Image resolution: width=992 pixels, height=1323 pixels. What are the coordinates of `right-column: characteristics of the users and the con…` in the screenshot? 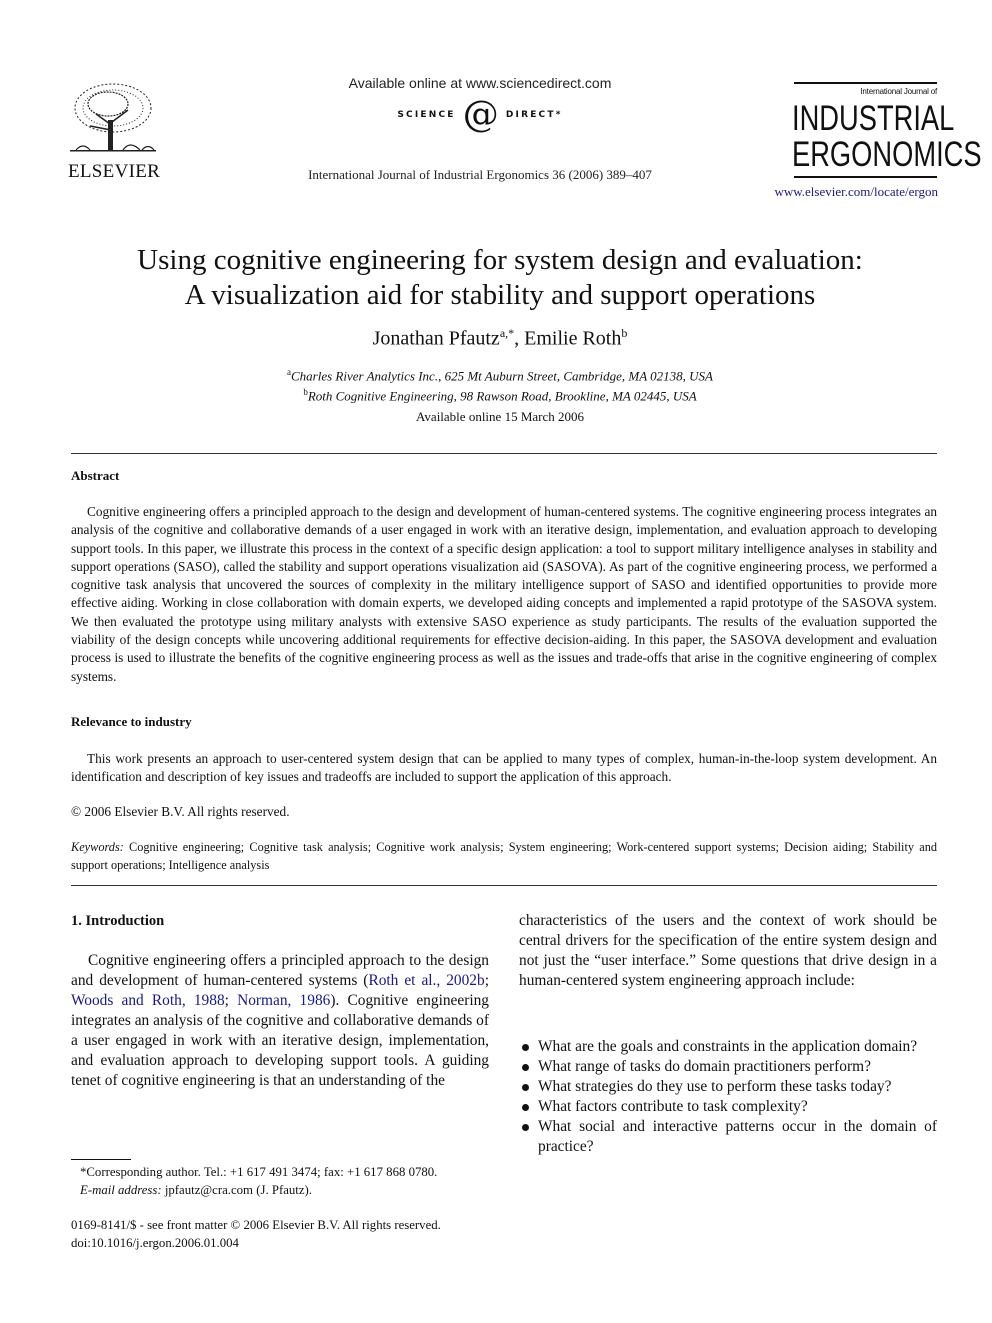 It's located at (728, 951).